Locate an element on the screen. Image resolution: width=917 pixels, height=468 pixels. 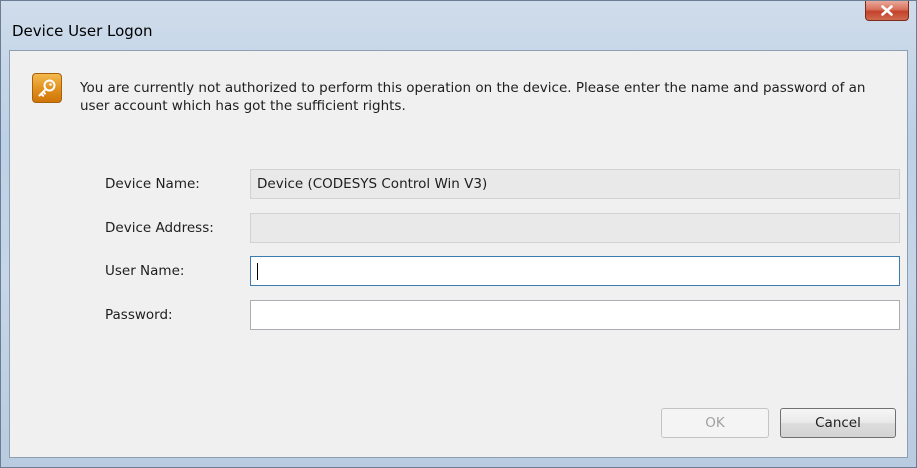
close-icon is located at coordinates (887, 10).